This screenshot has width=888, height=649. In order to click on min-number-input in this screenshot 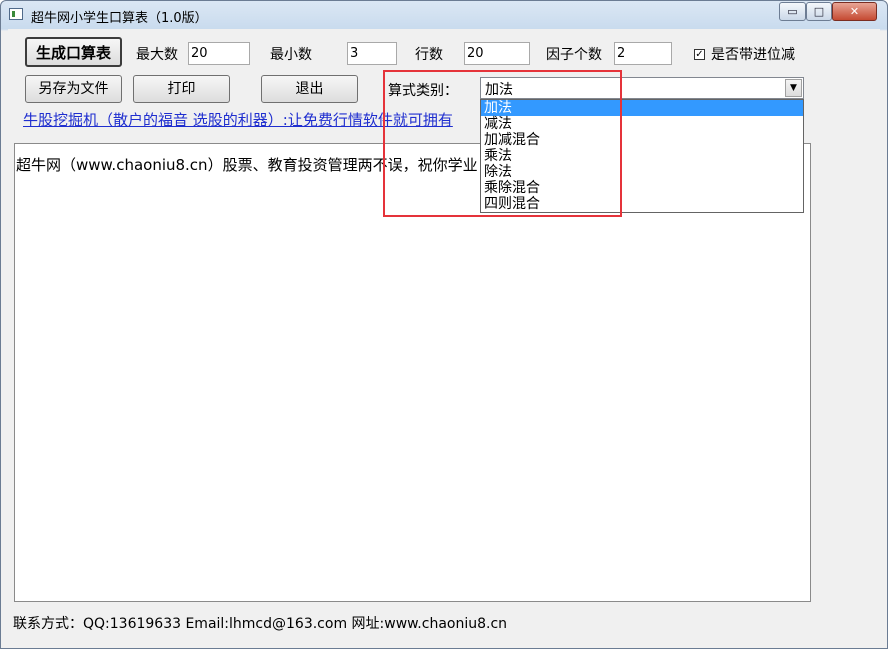, I will do `click(372, 53)`.